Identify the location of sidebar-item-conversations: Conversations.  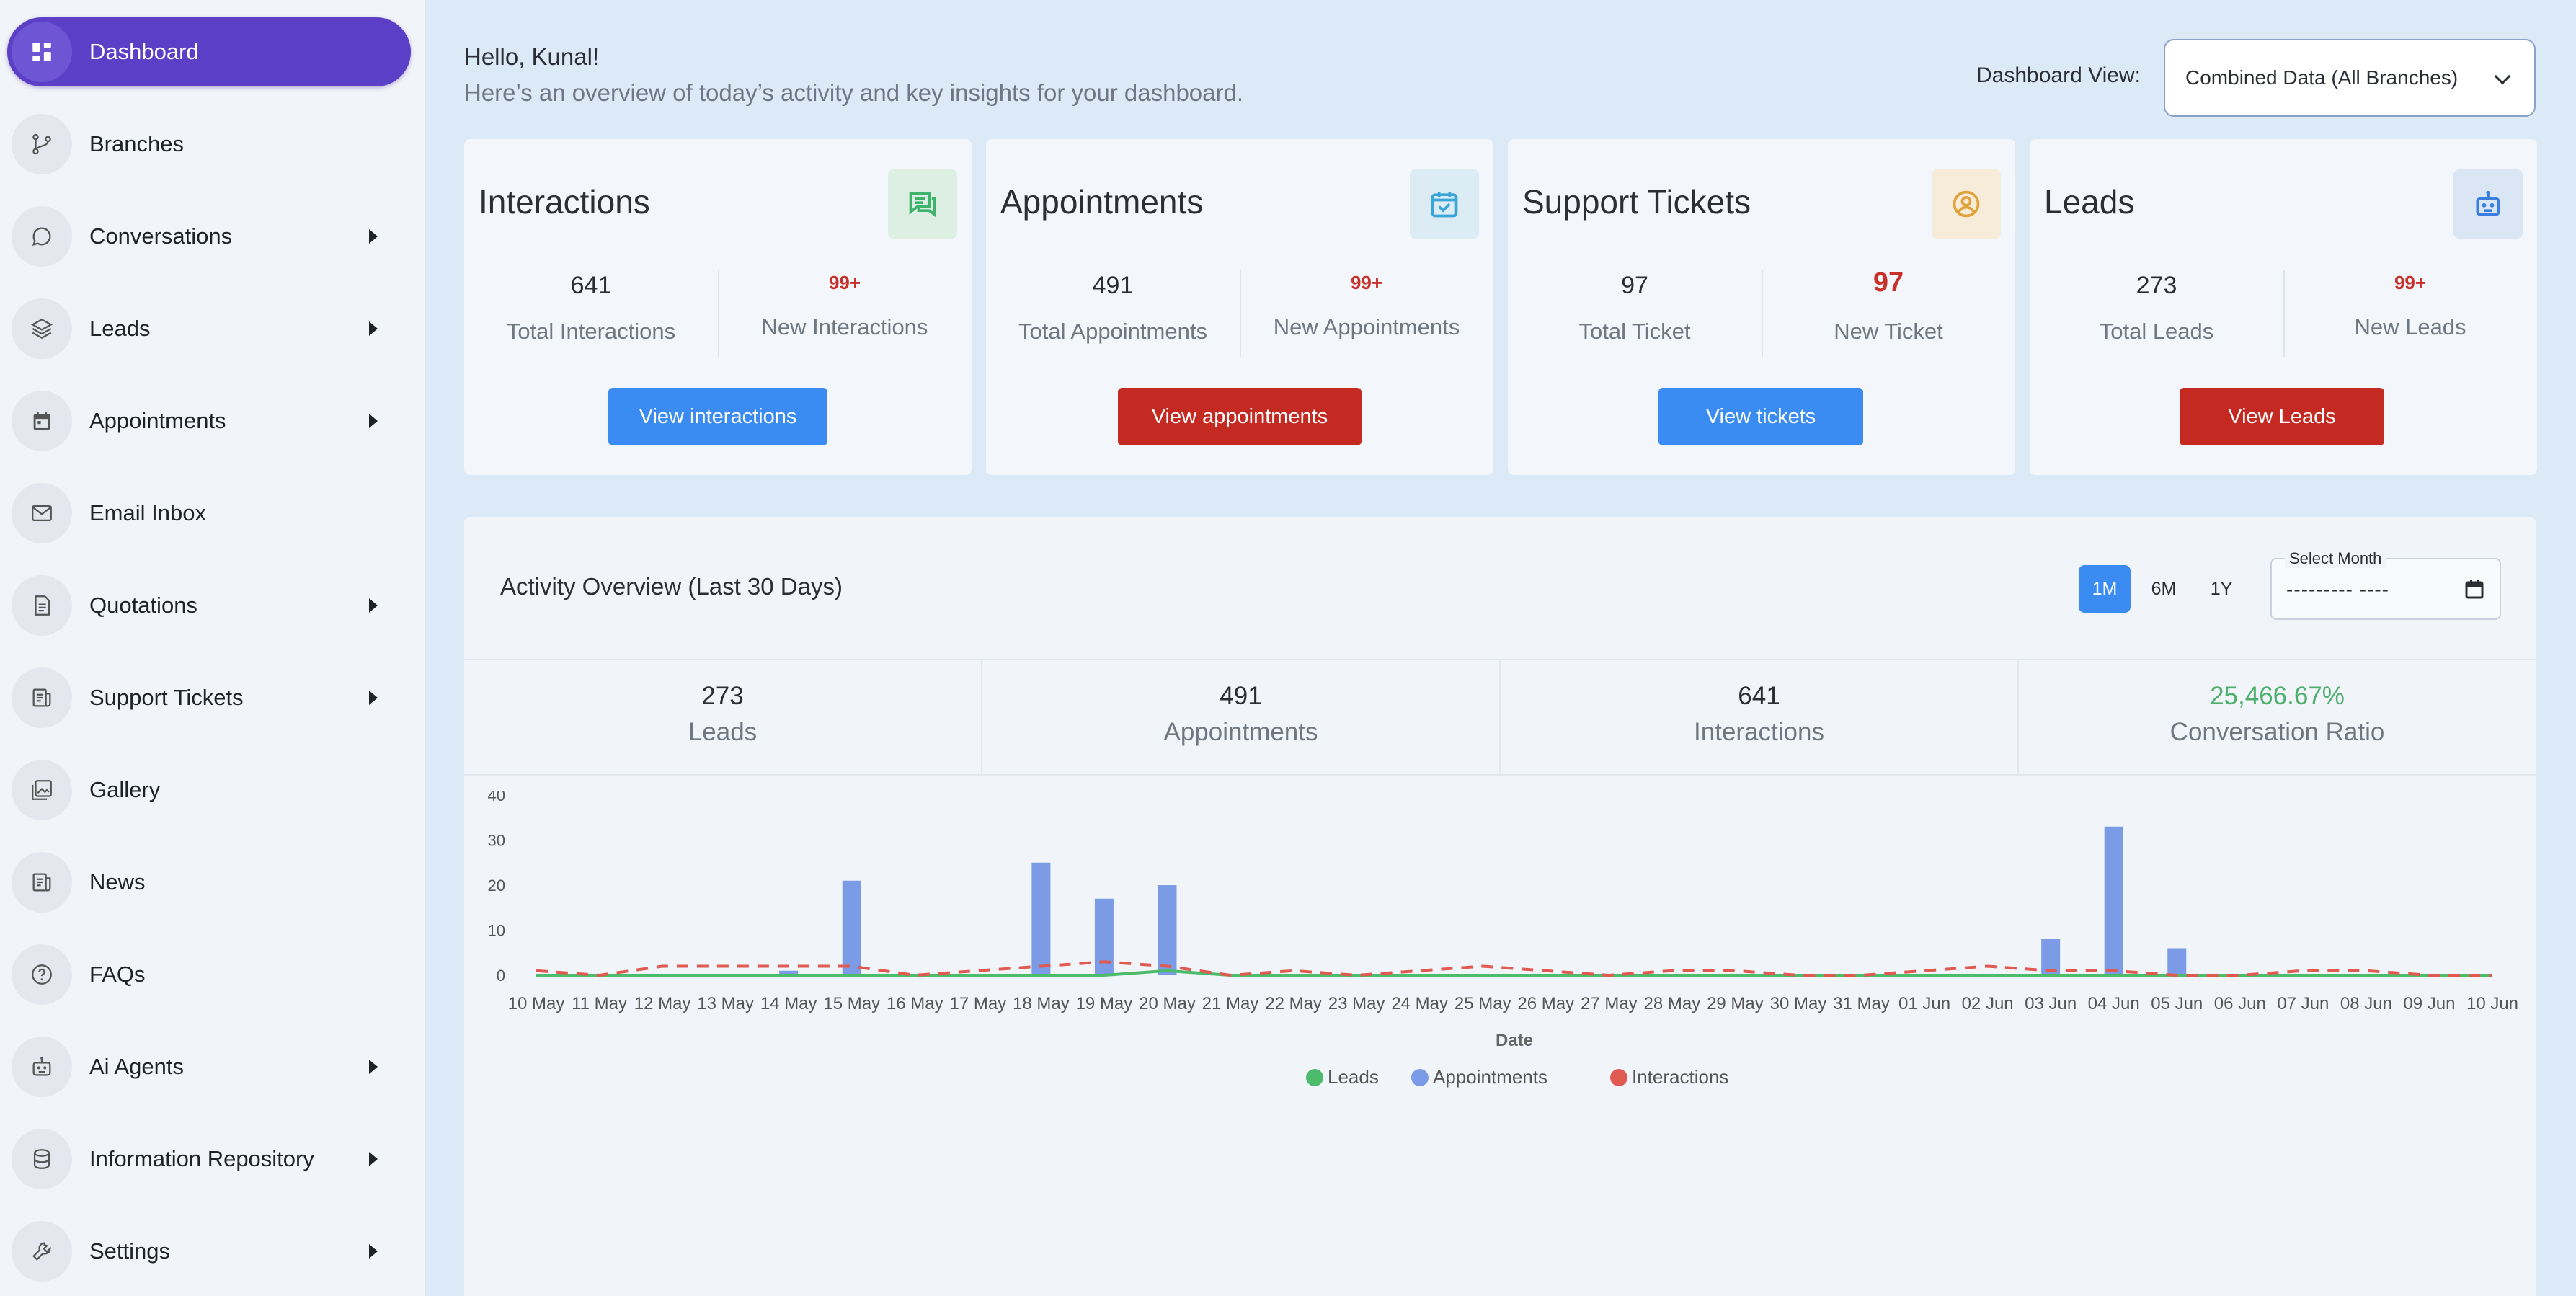
(209, 236).